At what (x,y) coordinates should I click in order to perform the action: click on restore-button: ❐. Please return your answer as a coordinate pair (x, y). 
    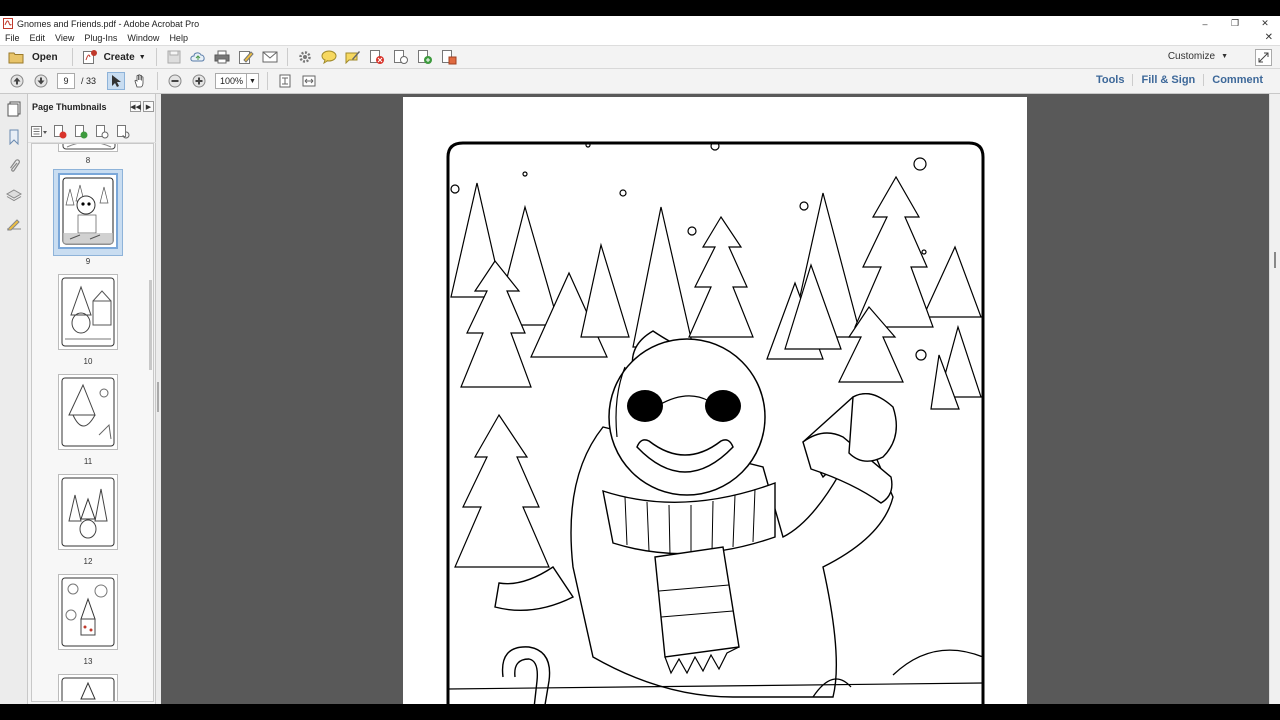
    Looking at the image, I should click on (1235, 23).